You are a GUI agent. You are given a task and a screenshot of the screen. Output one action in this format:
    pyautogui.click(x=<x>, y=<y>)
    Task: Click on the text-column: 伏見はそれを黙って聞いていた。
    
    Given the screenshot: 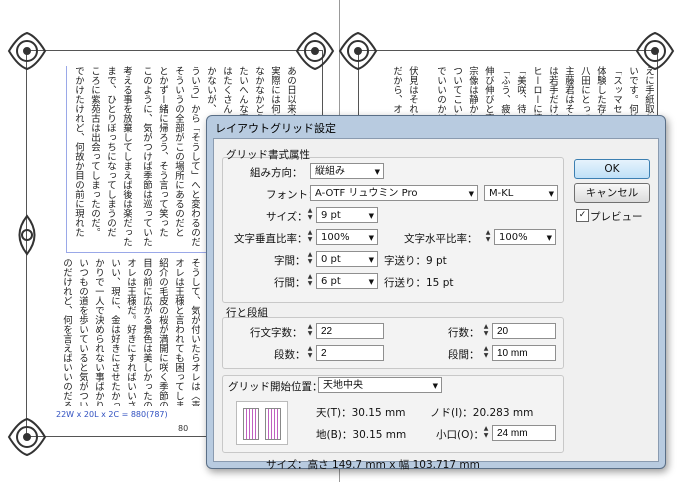 What is the action you would take?
    pyautogui.click(x=411, y=91)
    